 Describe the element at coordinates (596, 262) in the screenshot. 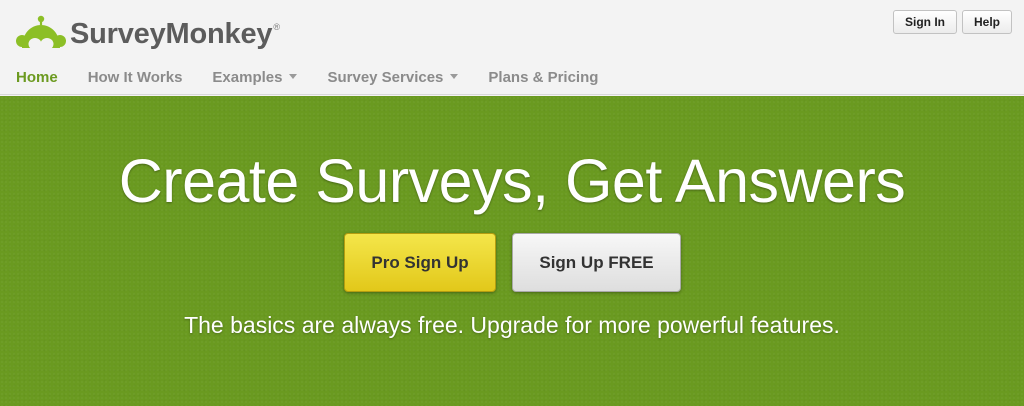

I see `sign-up-free-button: Sign Up FREE` at that location.